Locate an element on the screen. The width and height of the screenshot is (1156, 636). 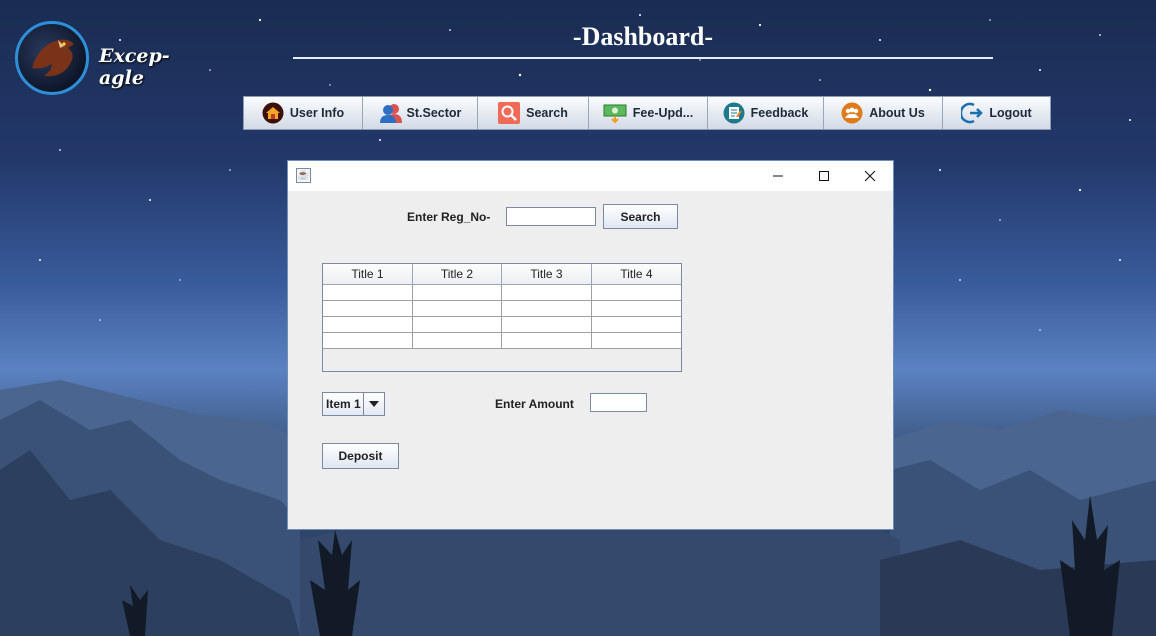
nav-label: St.Sector is located at coordinates (434, 113).